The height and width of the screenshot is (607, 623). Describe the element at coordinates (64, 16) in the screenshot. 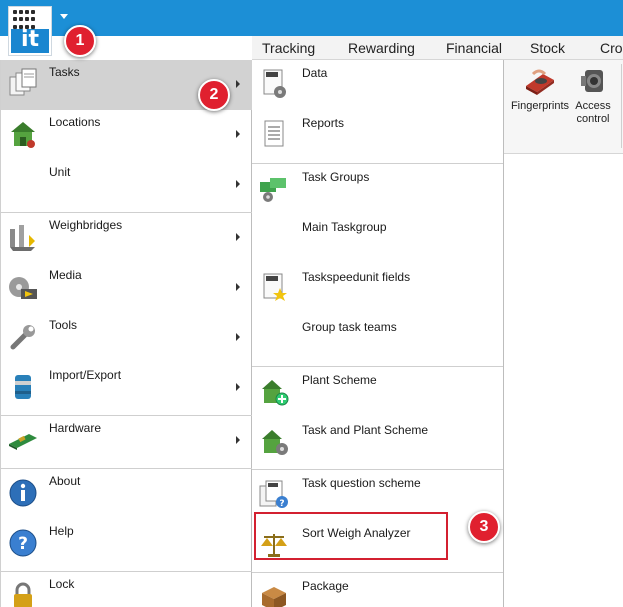

I see `app-menu-dropdown-icon` at that location.